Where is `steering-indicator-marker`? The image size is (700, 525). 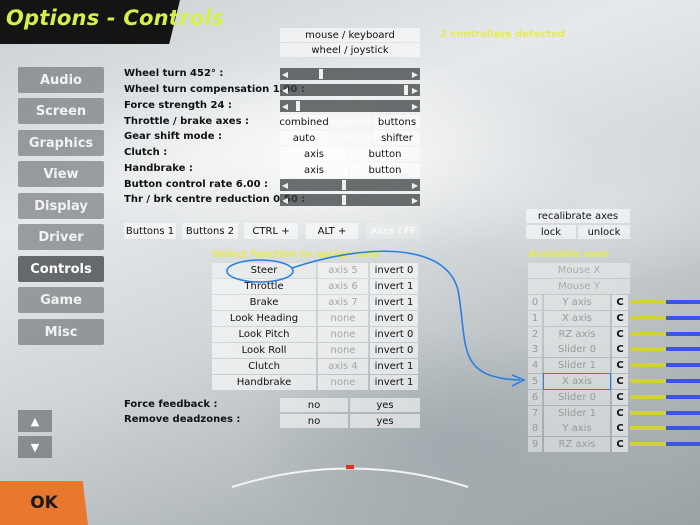 steering-indicator-marker is located at coordinates (350, 467).